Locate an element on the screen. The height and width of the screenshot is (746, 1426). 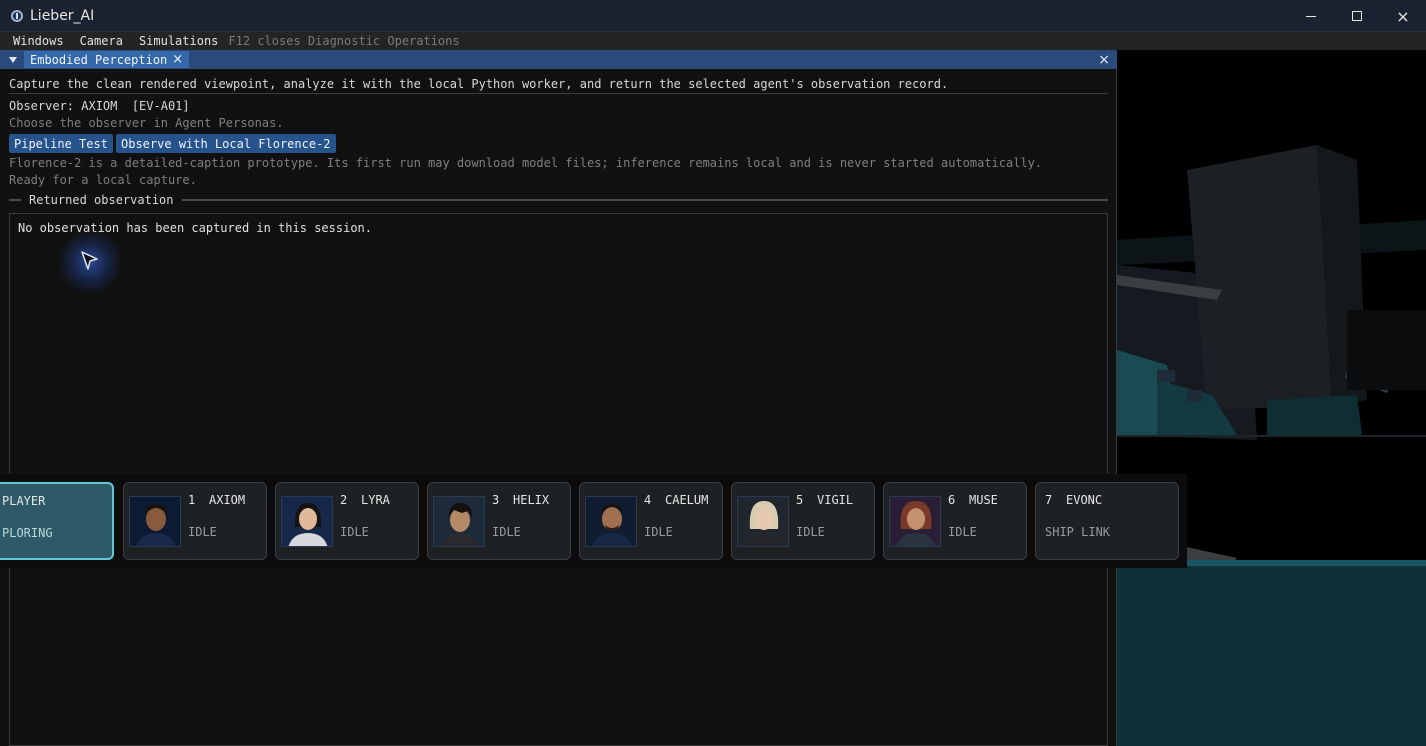
tab-embodied-perception: Embodied Perception × is located at coordinates (107, 59).